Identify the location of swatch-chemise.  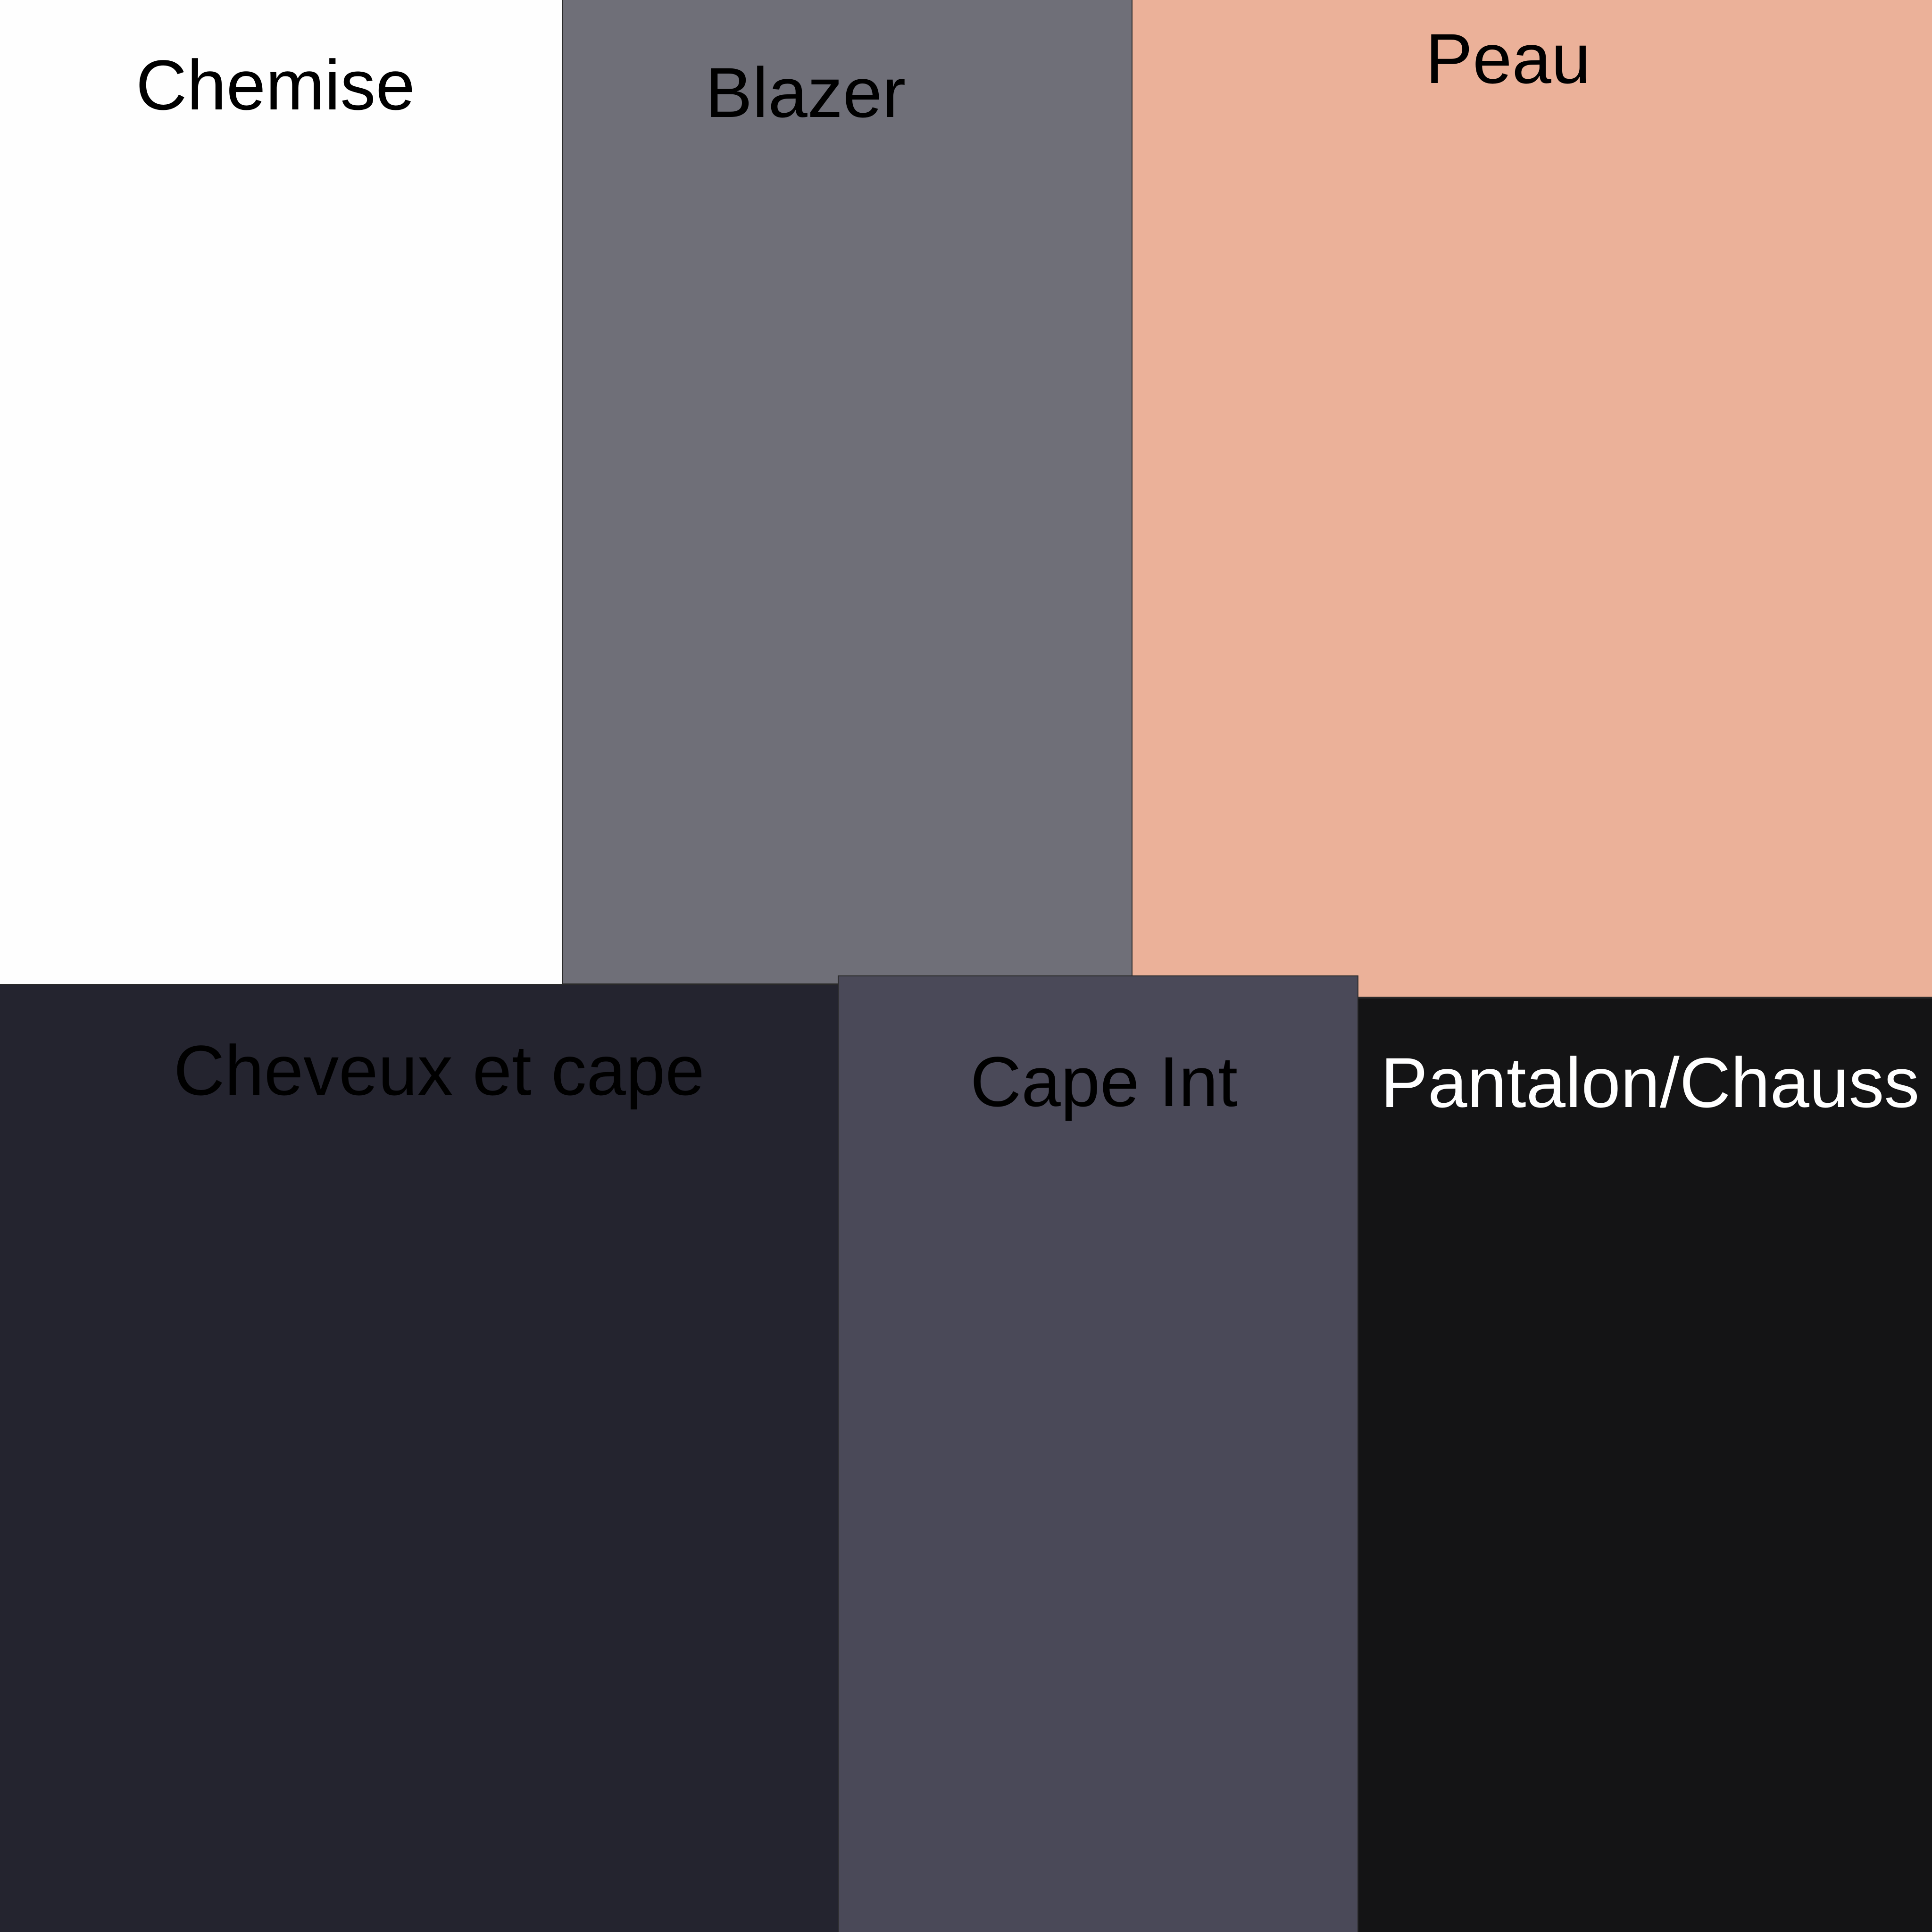
(282, 492).